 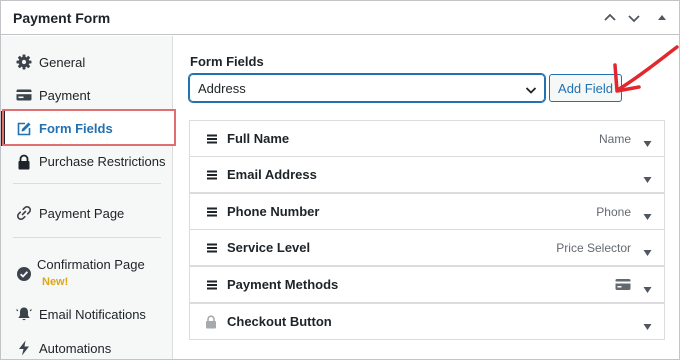 What do you see at coordinates (92, 314) in the screenshot?
I see `sidebar-item-label: Email Notifications` at bounding box center [92, 314].